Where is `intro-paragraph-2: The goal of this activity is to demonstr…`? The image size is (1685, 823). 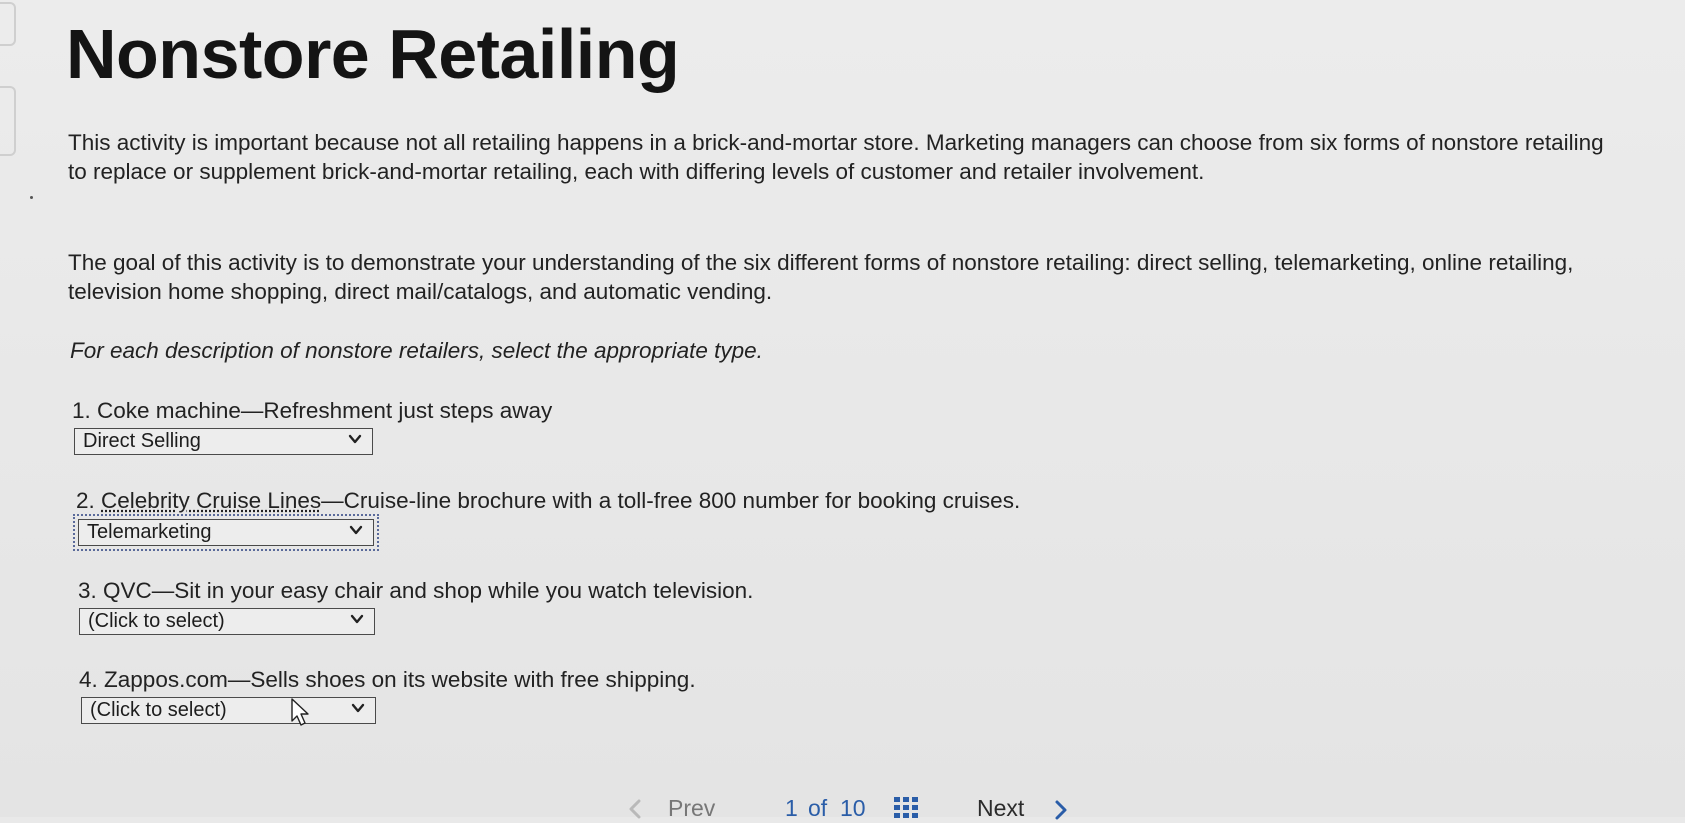
intro-paragraph-2: The goal of this activity is to demonstr… is located at coordinates (821, 277).